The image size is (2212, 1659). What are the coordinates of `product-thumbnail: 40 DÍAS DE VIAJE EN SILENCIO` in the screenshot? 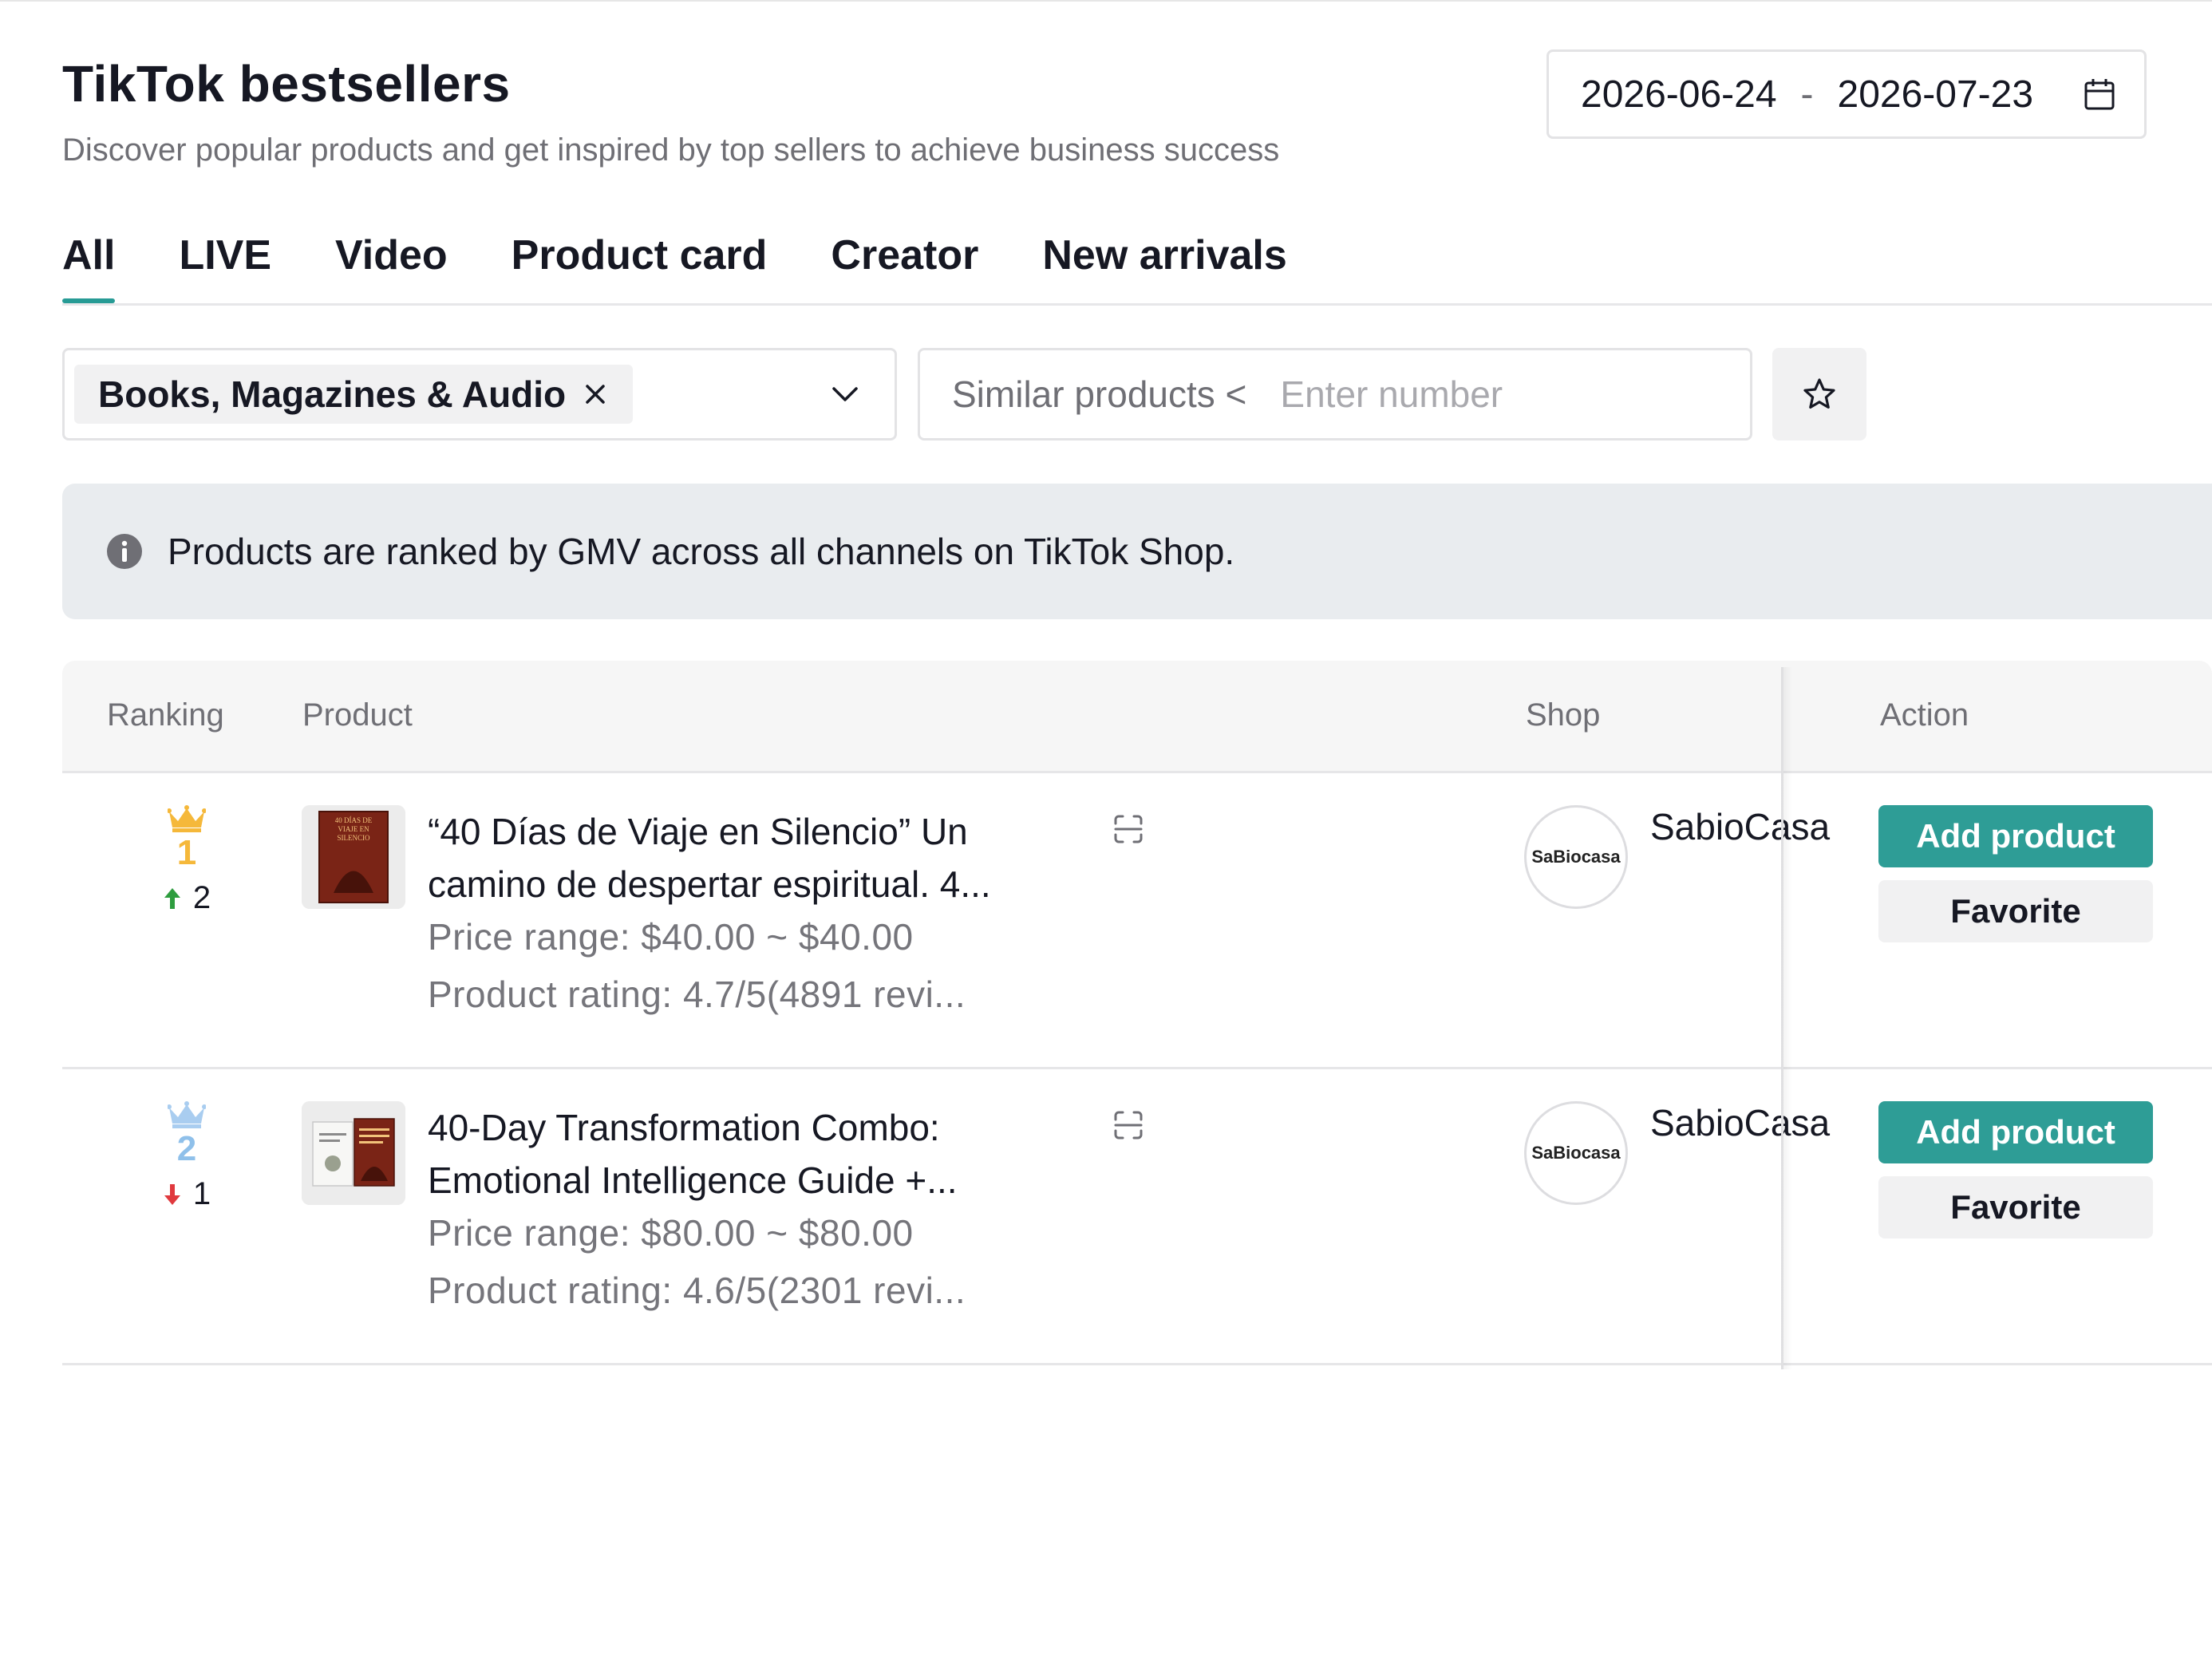 It's located at (353, 857).